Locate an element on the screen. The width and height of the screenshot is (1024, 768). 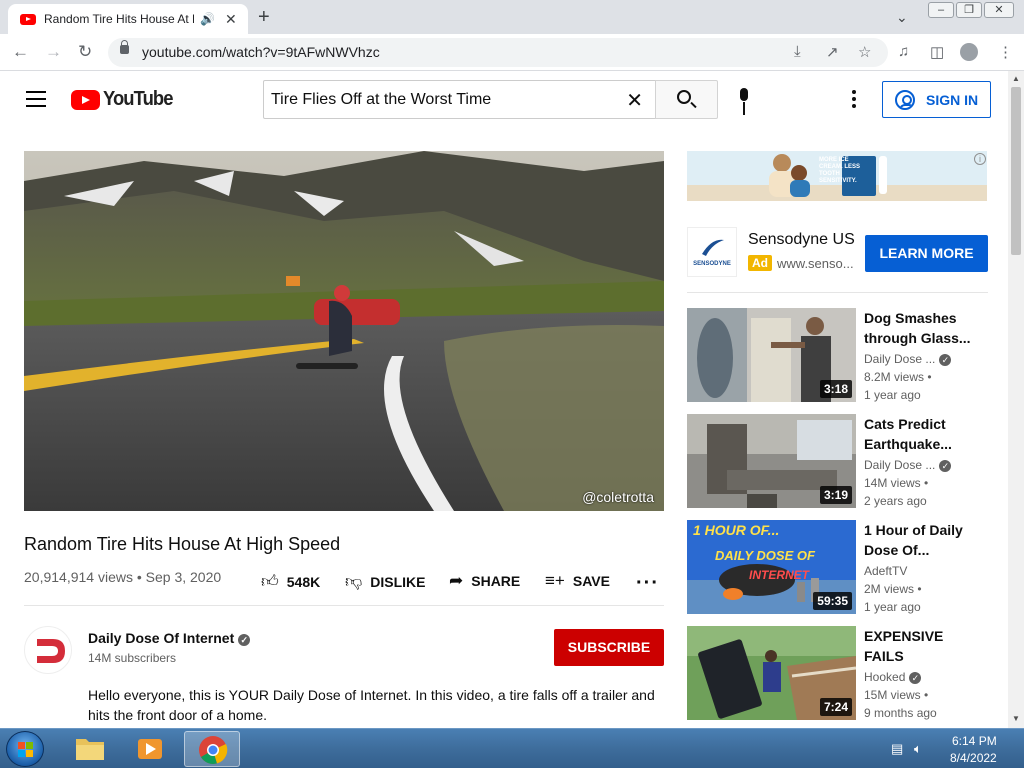
channel-name: Hooked ✓ is located at coordinates (893, 677).